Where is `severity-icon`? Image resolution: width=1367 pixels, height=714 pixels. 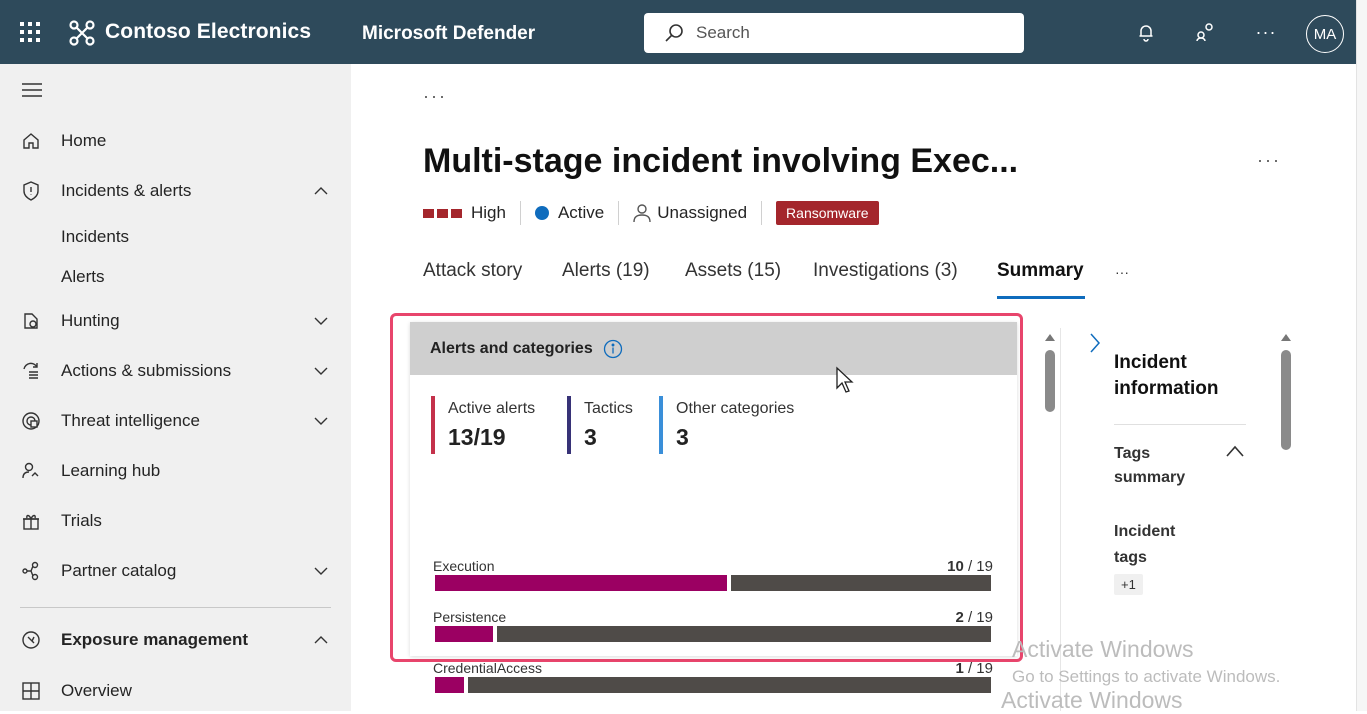
severity-icon is located at coordinates (442, 213).